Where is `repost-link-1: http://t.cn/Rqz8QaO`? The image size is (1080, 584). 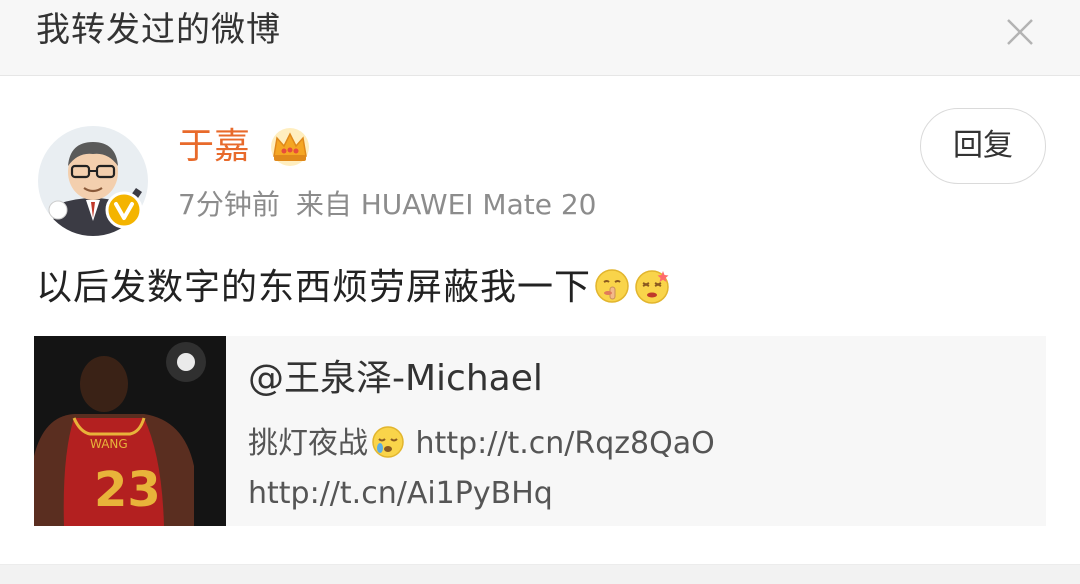 repost-link-1: http://t.cn/Rqz8QaO is located at coordinates (565, 443).